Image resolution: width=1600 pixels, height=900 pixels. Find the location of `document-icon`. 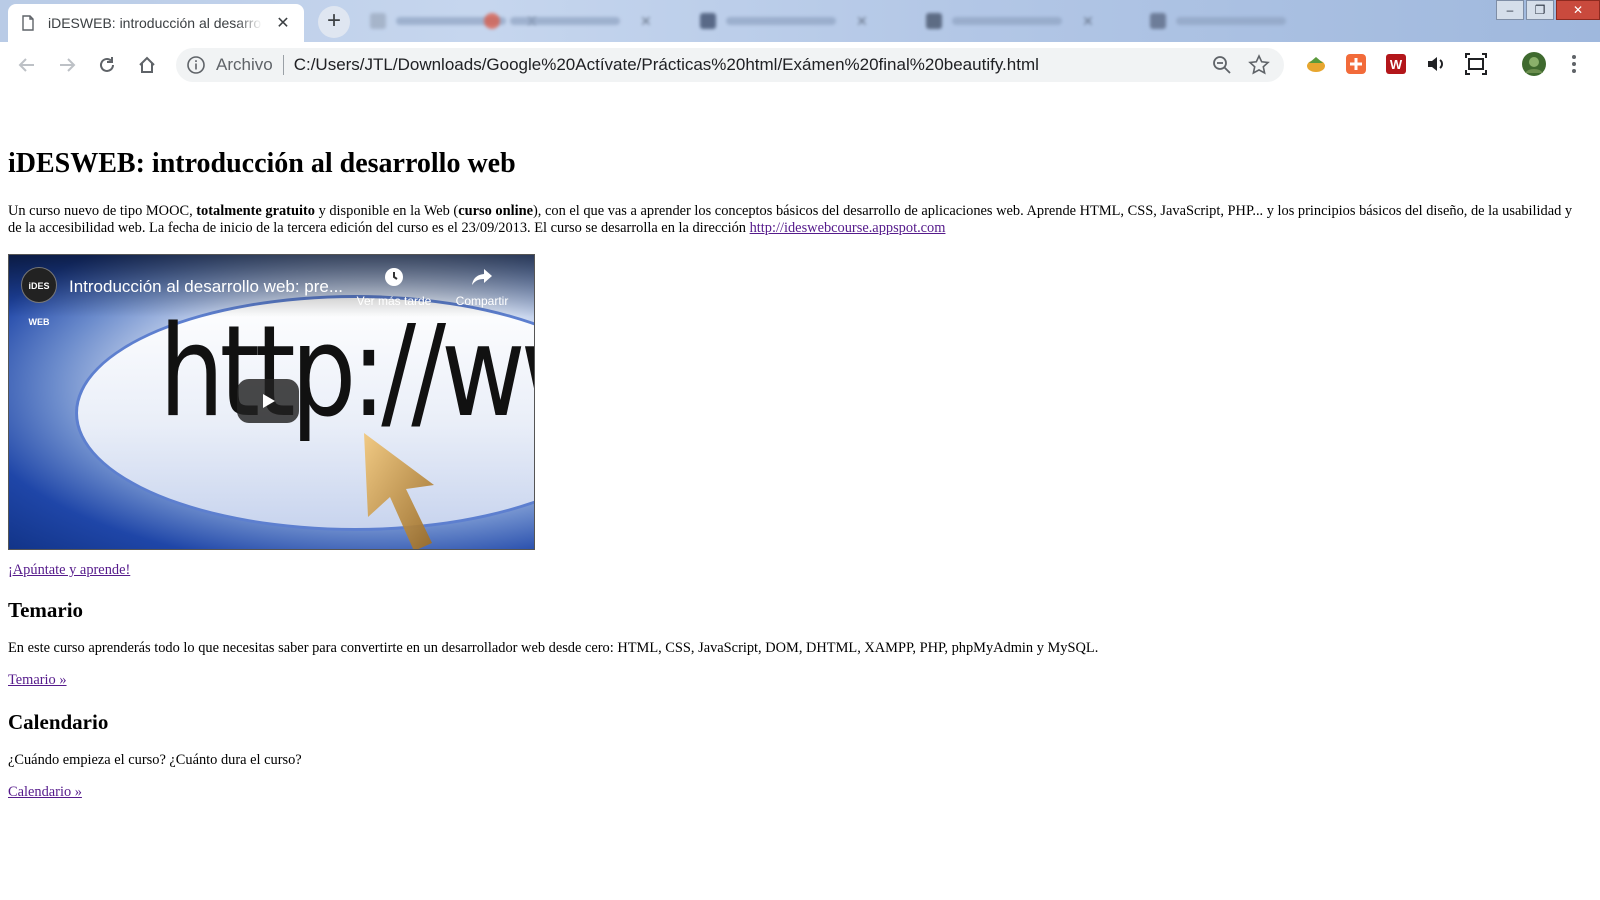

document-icon is located at coordinates (28, 23).